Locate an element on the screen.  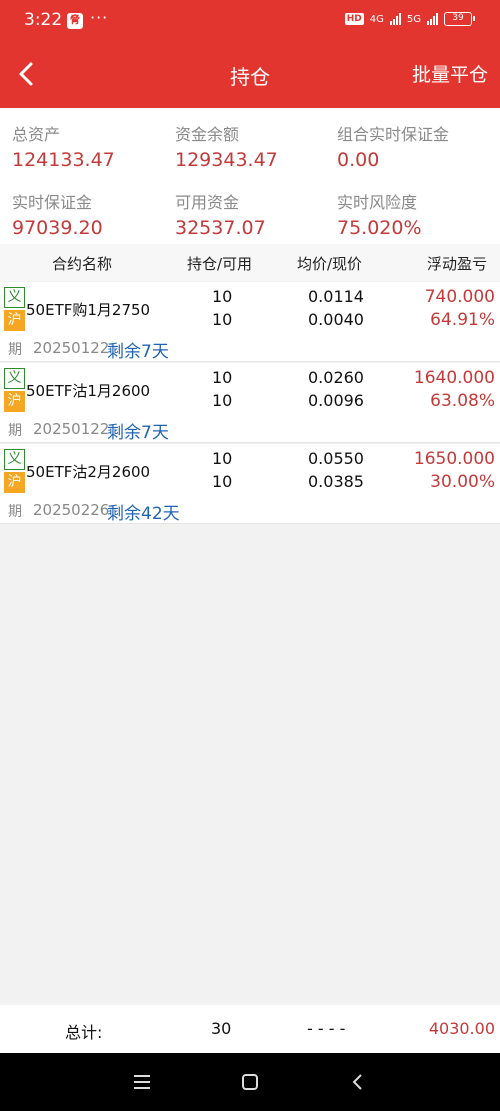
summary-combo-margin: 组合实时保证金 0.00 is located at coordinates (393, 146).